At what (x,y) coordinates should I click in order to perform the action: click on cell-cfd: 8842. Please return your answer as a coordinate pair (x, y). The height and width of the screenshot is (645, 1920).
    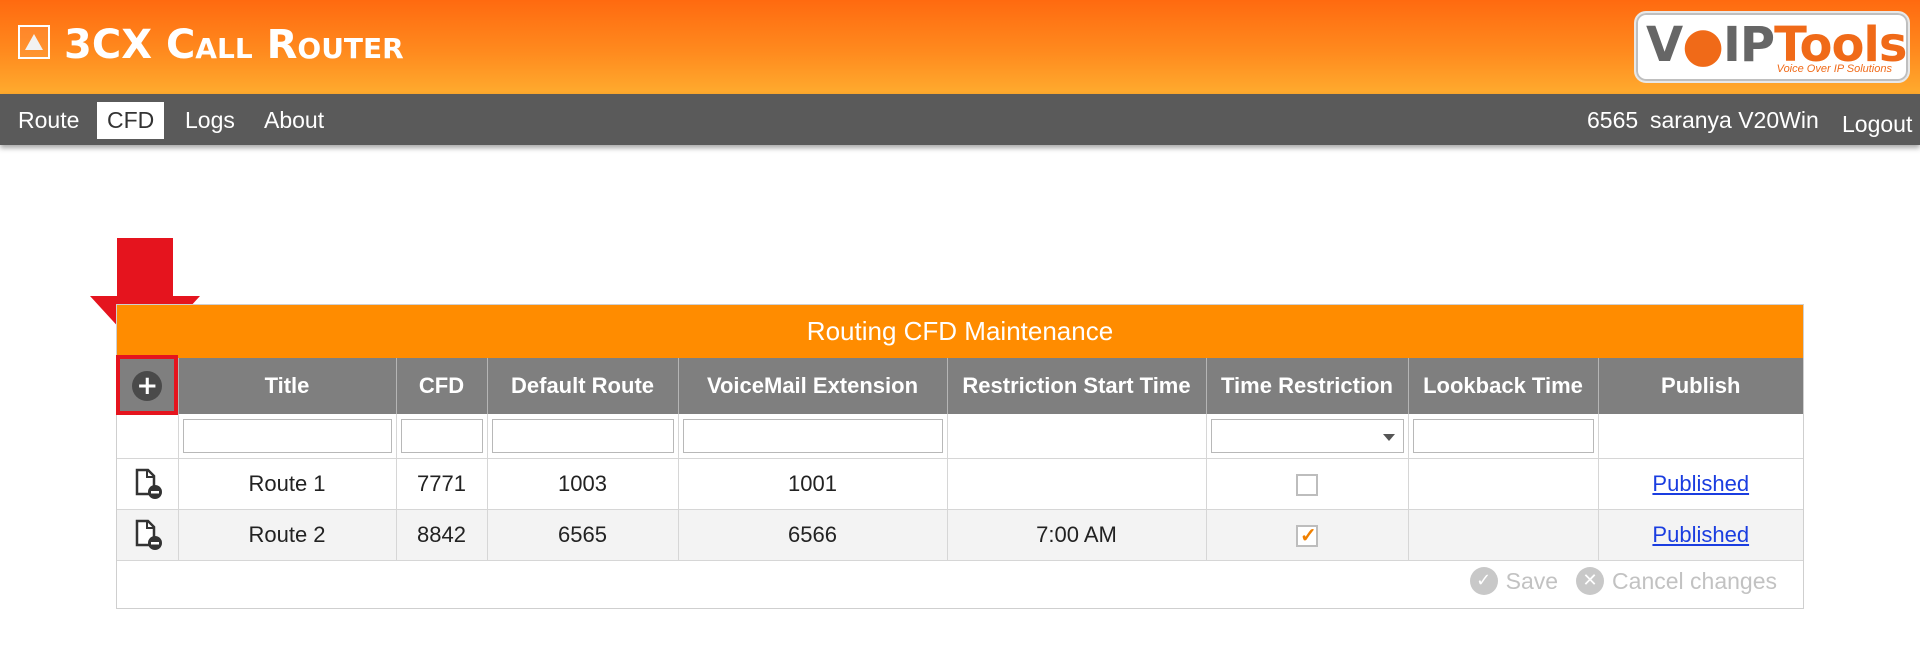
    Looking at the image, I should click on (442, 535).